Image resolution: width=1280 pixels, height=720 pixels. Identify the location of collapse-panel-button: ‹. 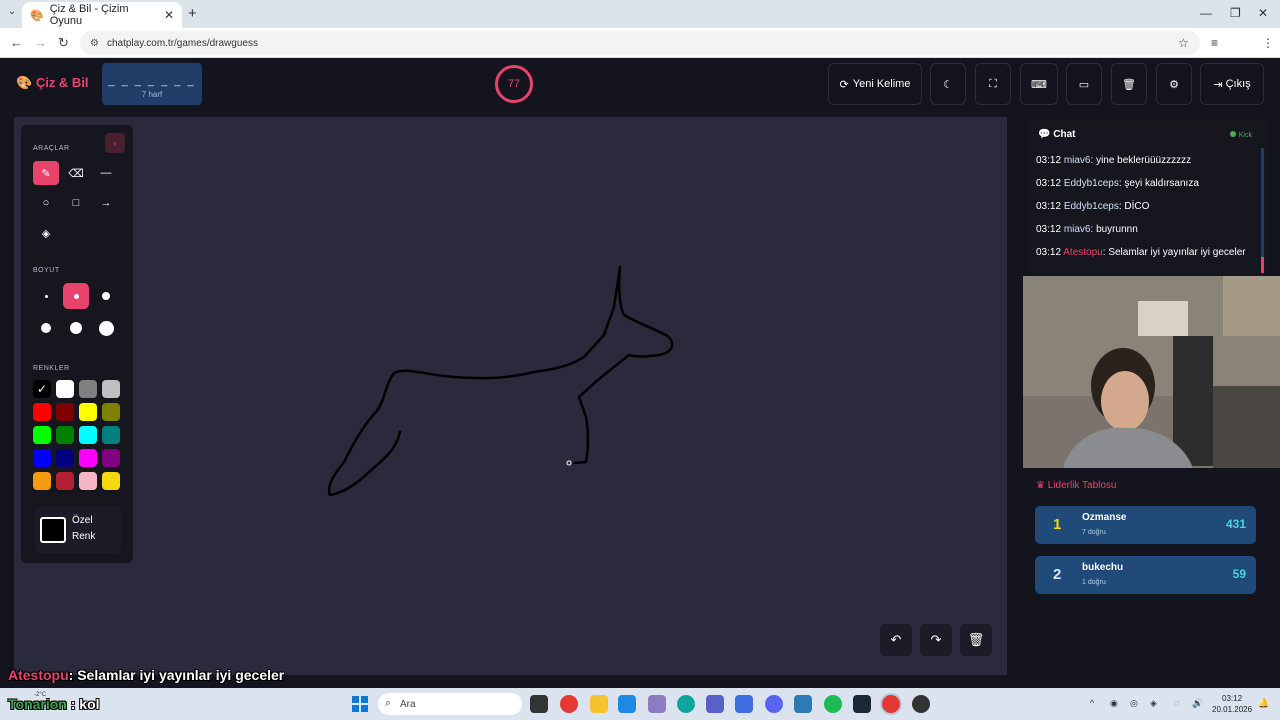
(115, 143).